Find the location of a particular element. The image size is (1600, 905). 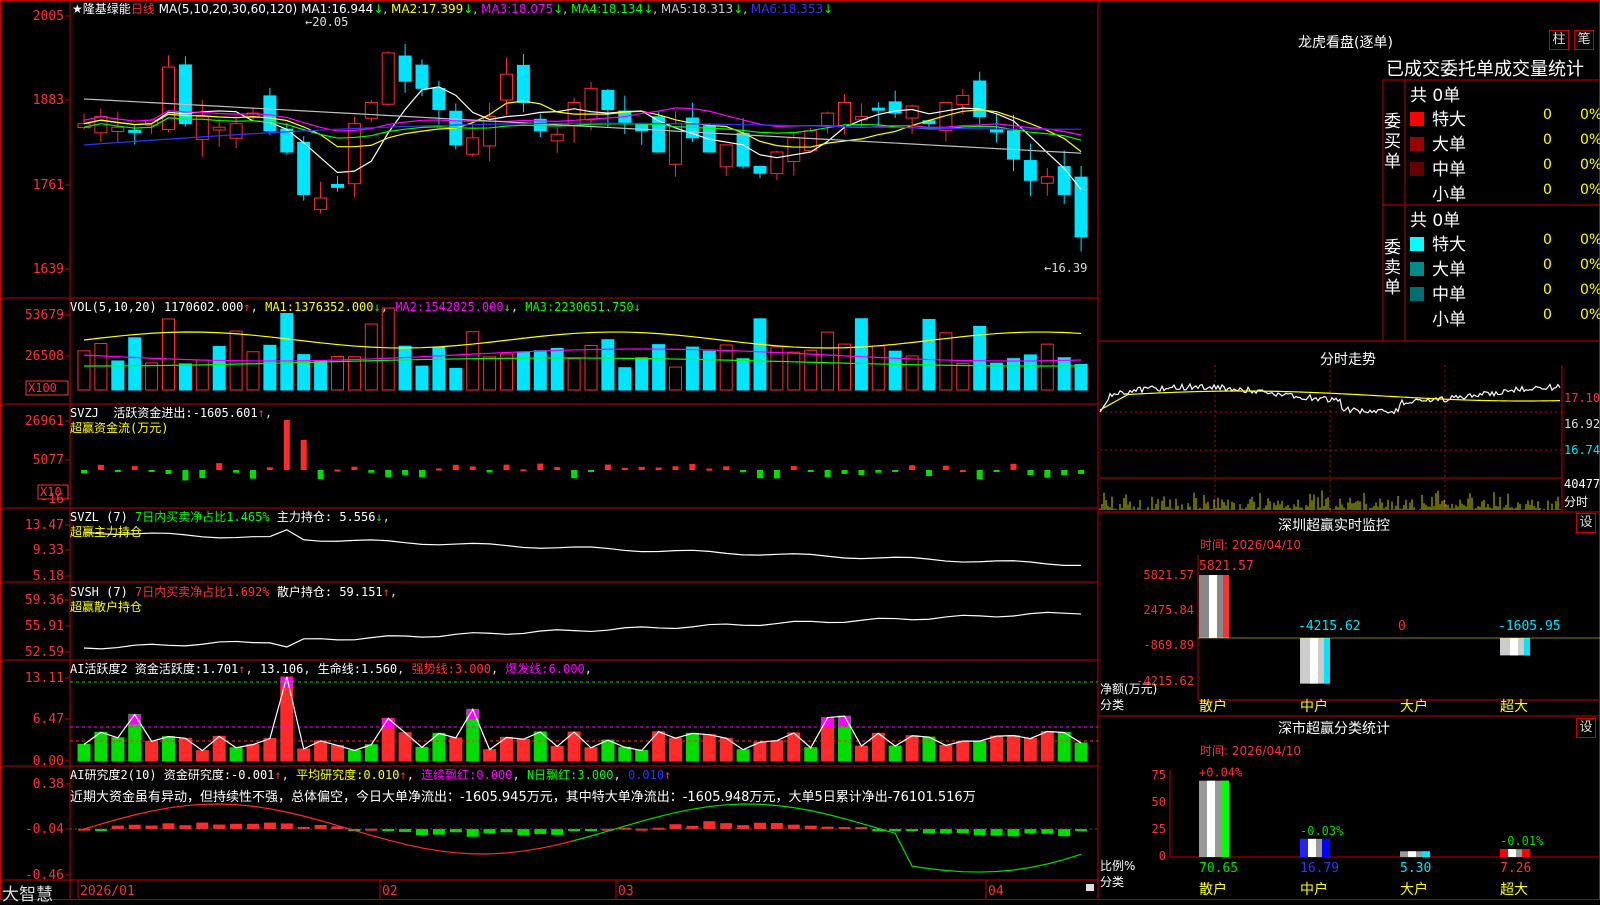

svsh-ytick: 59.36 is located at coordinates (44, 600).